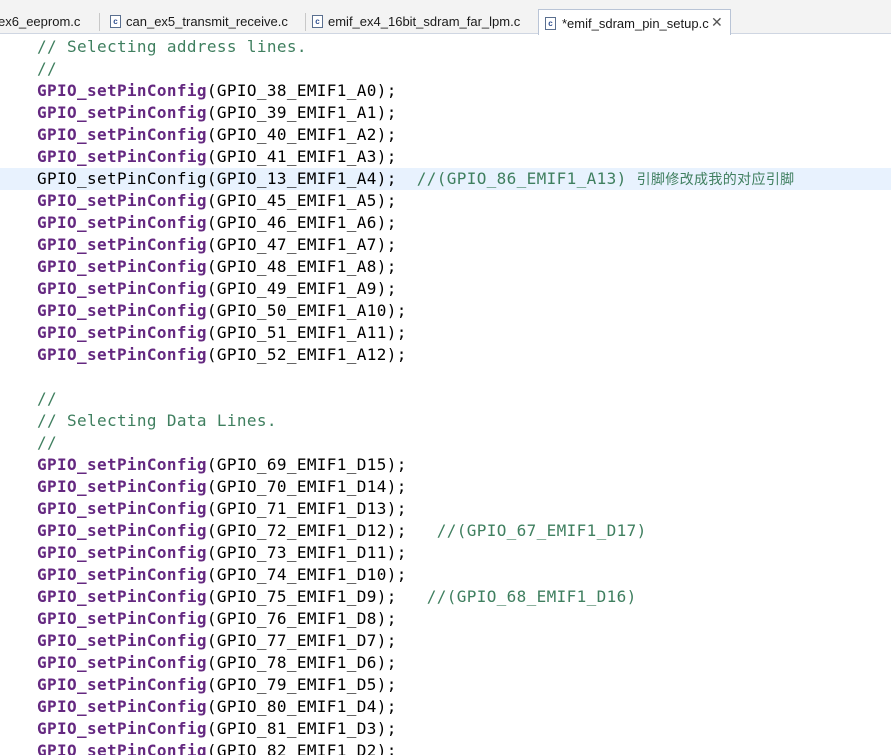  I want to click on code-line: GPIO_setPinConfig(GPIO_38_EMIF1_A0);, so click(217, 91).